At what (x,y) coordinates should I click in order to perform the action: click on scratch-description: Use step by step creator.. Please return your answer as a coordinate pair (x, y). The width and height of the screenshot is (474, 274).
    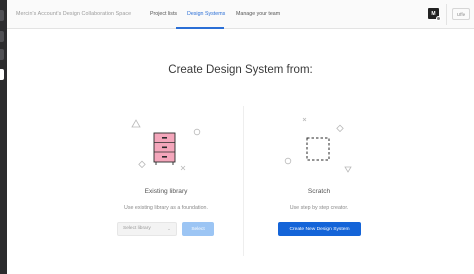
    Looking at the image, I should click on (319, 208).